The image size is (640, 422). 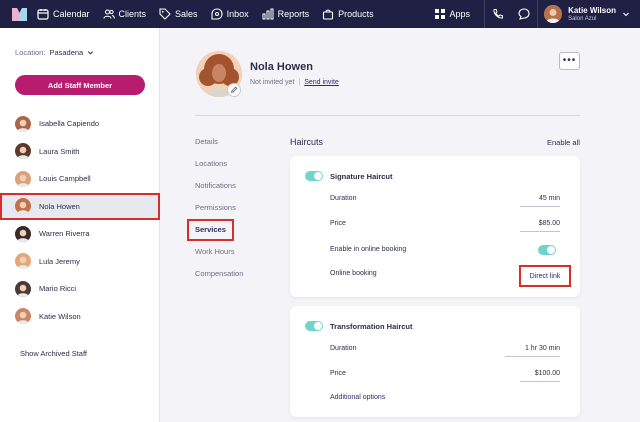 I want to click on staff-list-item: Lula Jeremy, so click(x=80, y=262).